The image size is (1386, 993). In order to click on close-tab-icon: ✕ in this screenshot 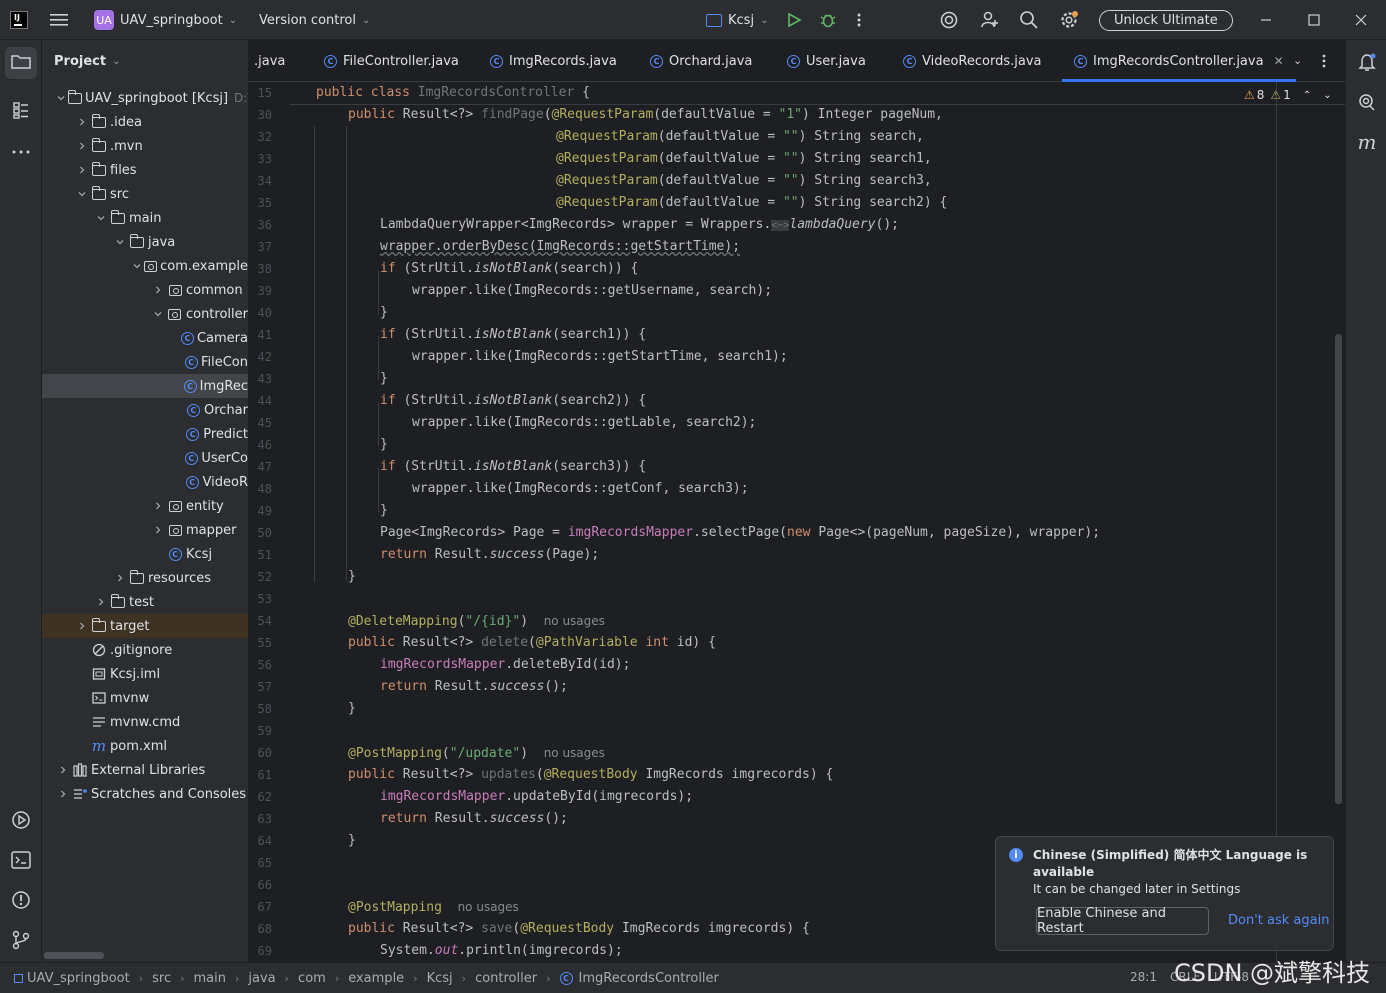, I will do `click(1279, 61)`.